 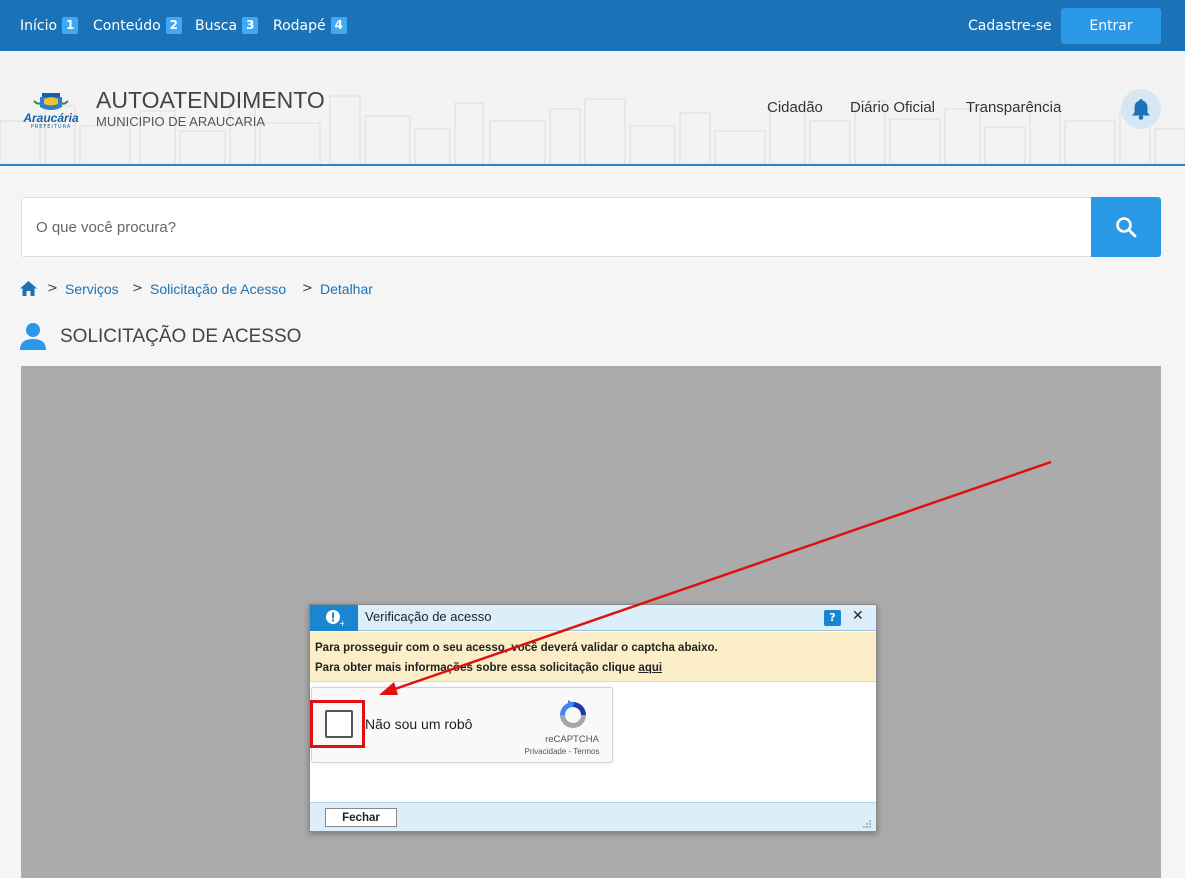 I want to click on skip-link-number: 4, so click(x=338, y=25).